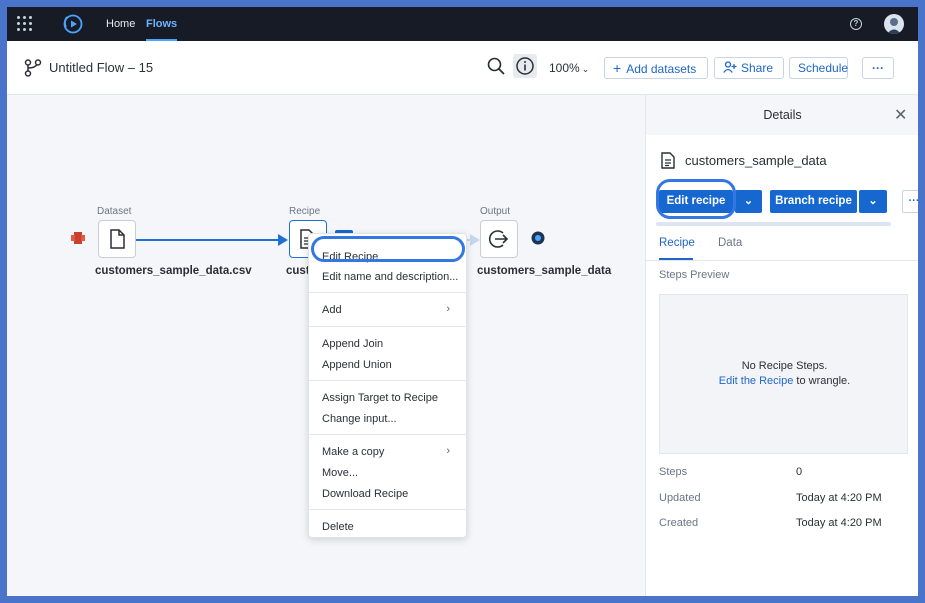 This screenshot has height=603, width=925. Describe the element at coordinates (120, 24) in the screenshot. I see `nav-home: Home` at that location.